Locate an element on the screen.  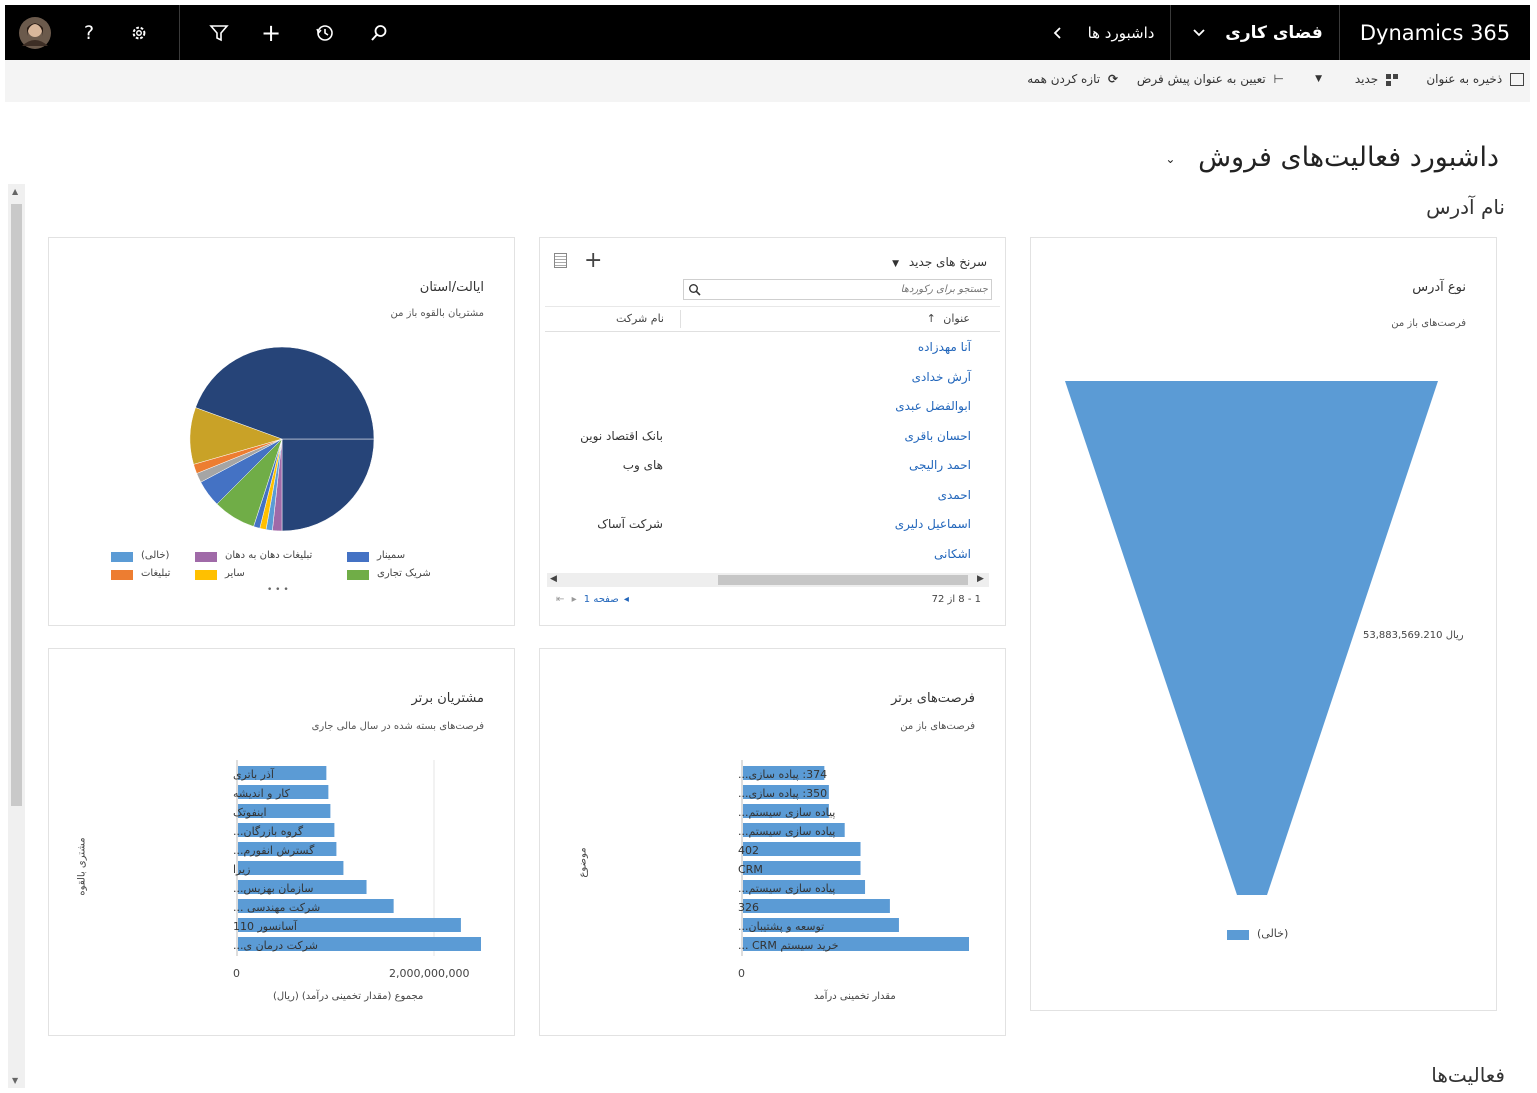
top-opps-xlabel: مقدار تخمینی درآمد is located at coordinates (855, 996).